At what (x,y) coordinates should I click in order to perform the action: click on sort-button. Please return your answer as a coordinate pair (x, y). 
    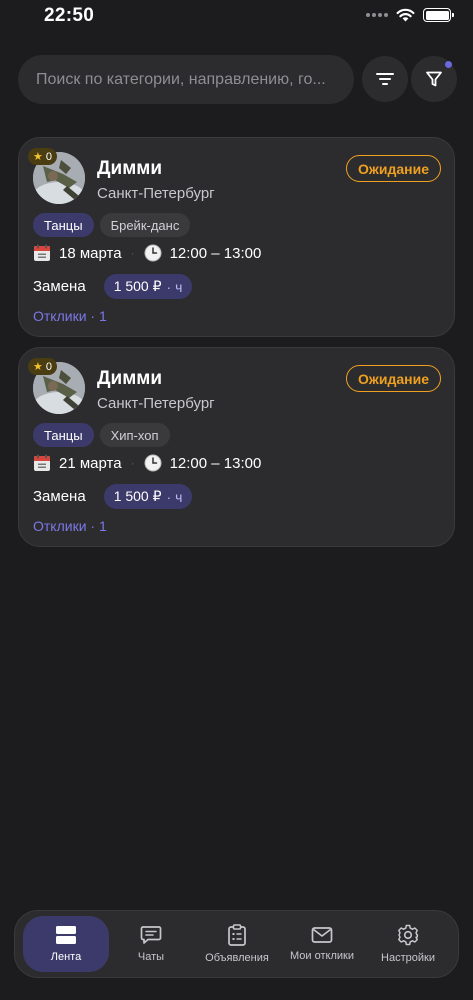
    Looking at the image, I should click on (385, 79).